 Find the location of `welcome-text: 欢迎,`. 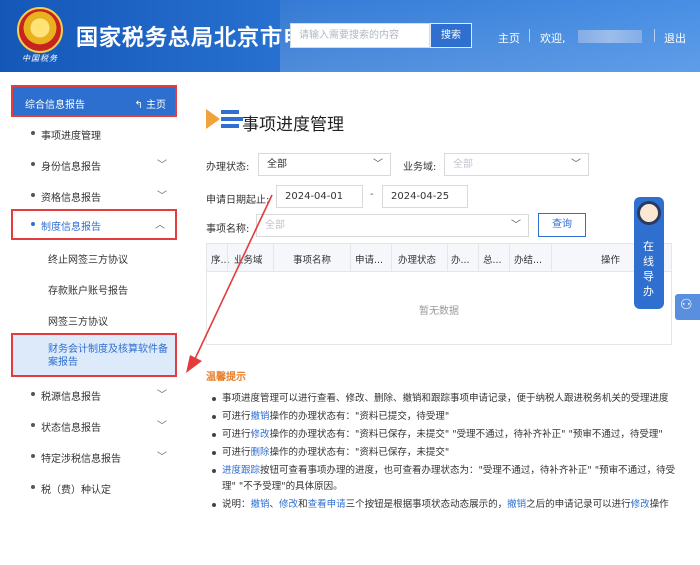

welcome-text: 欢迎, is located at coordinates (553, 38).